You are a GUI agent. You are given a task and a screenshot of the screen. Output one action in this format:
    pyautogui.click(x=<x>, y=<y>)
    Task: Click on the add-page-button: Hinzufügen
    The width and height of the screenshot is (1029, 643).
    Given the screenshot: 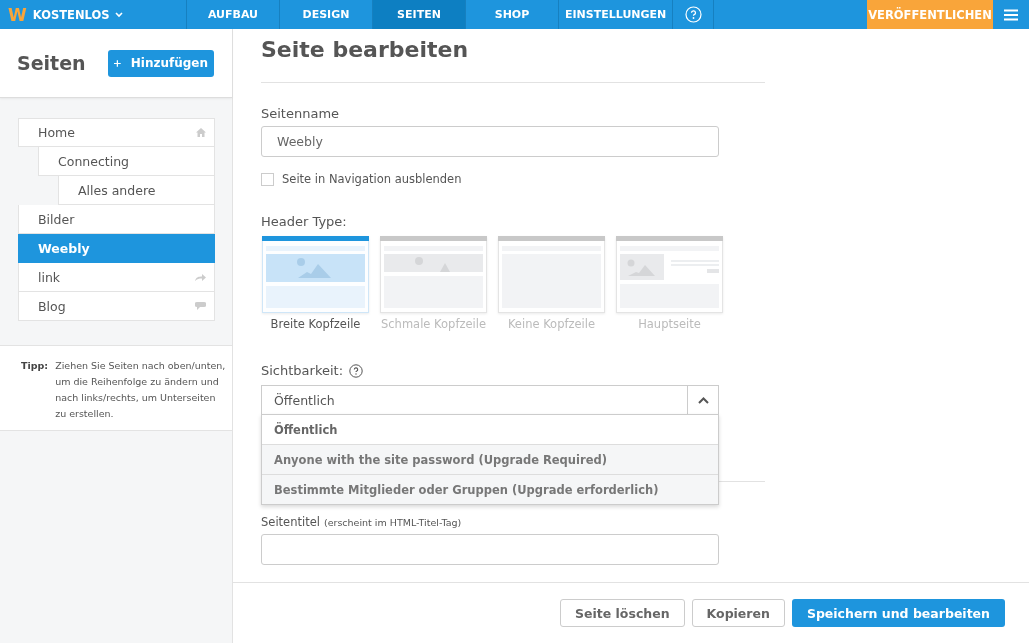 What is the action you would take?
    pyautogui.click(x=161, y=63)
    